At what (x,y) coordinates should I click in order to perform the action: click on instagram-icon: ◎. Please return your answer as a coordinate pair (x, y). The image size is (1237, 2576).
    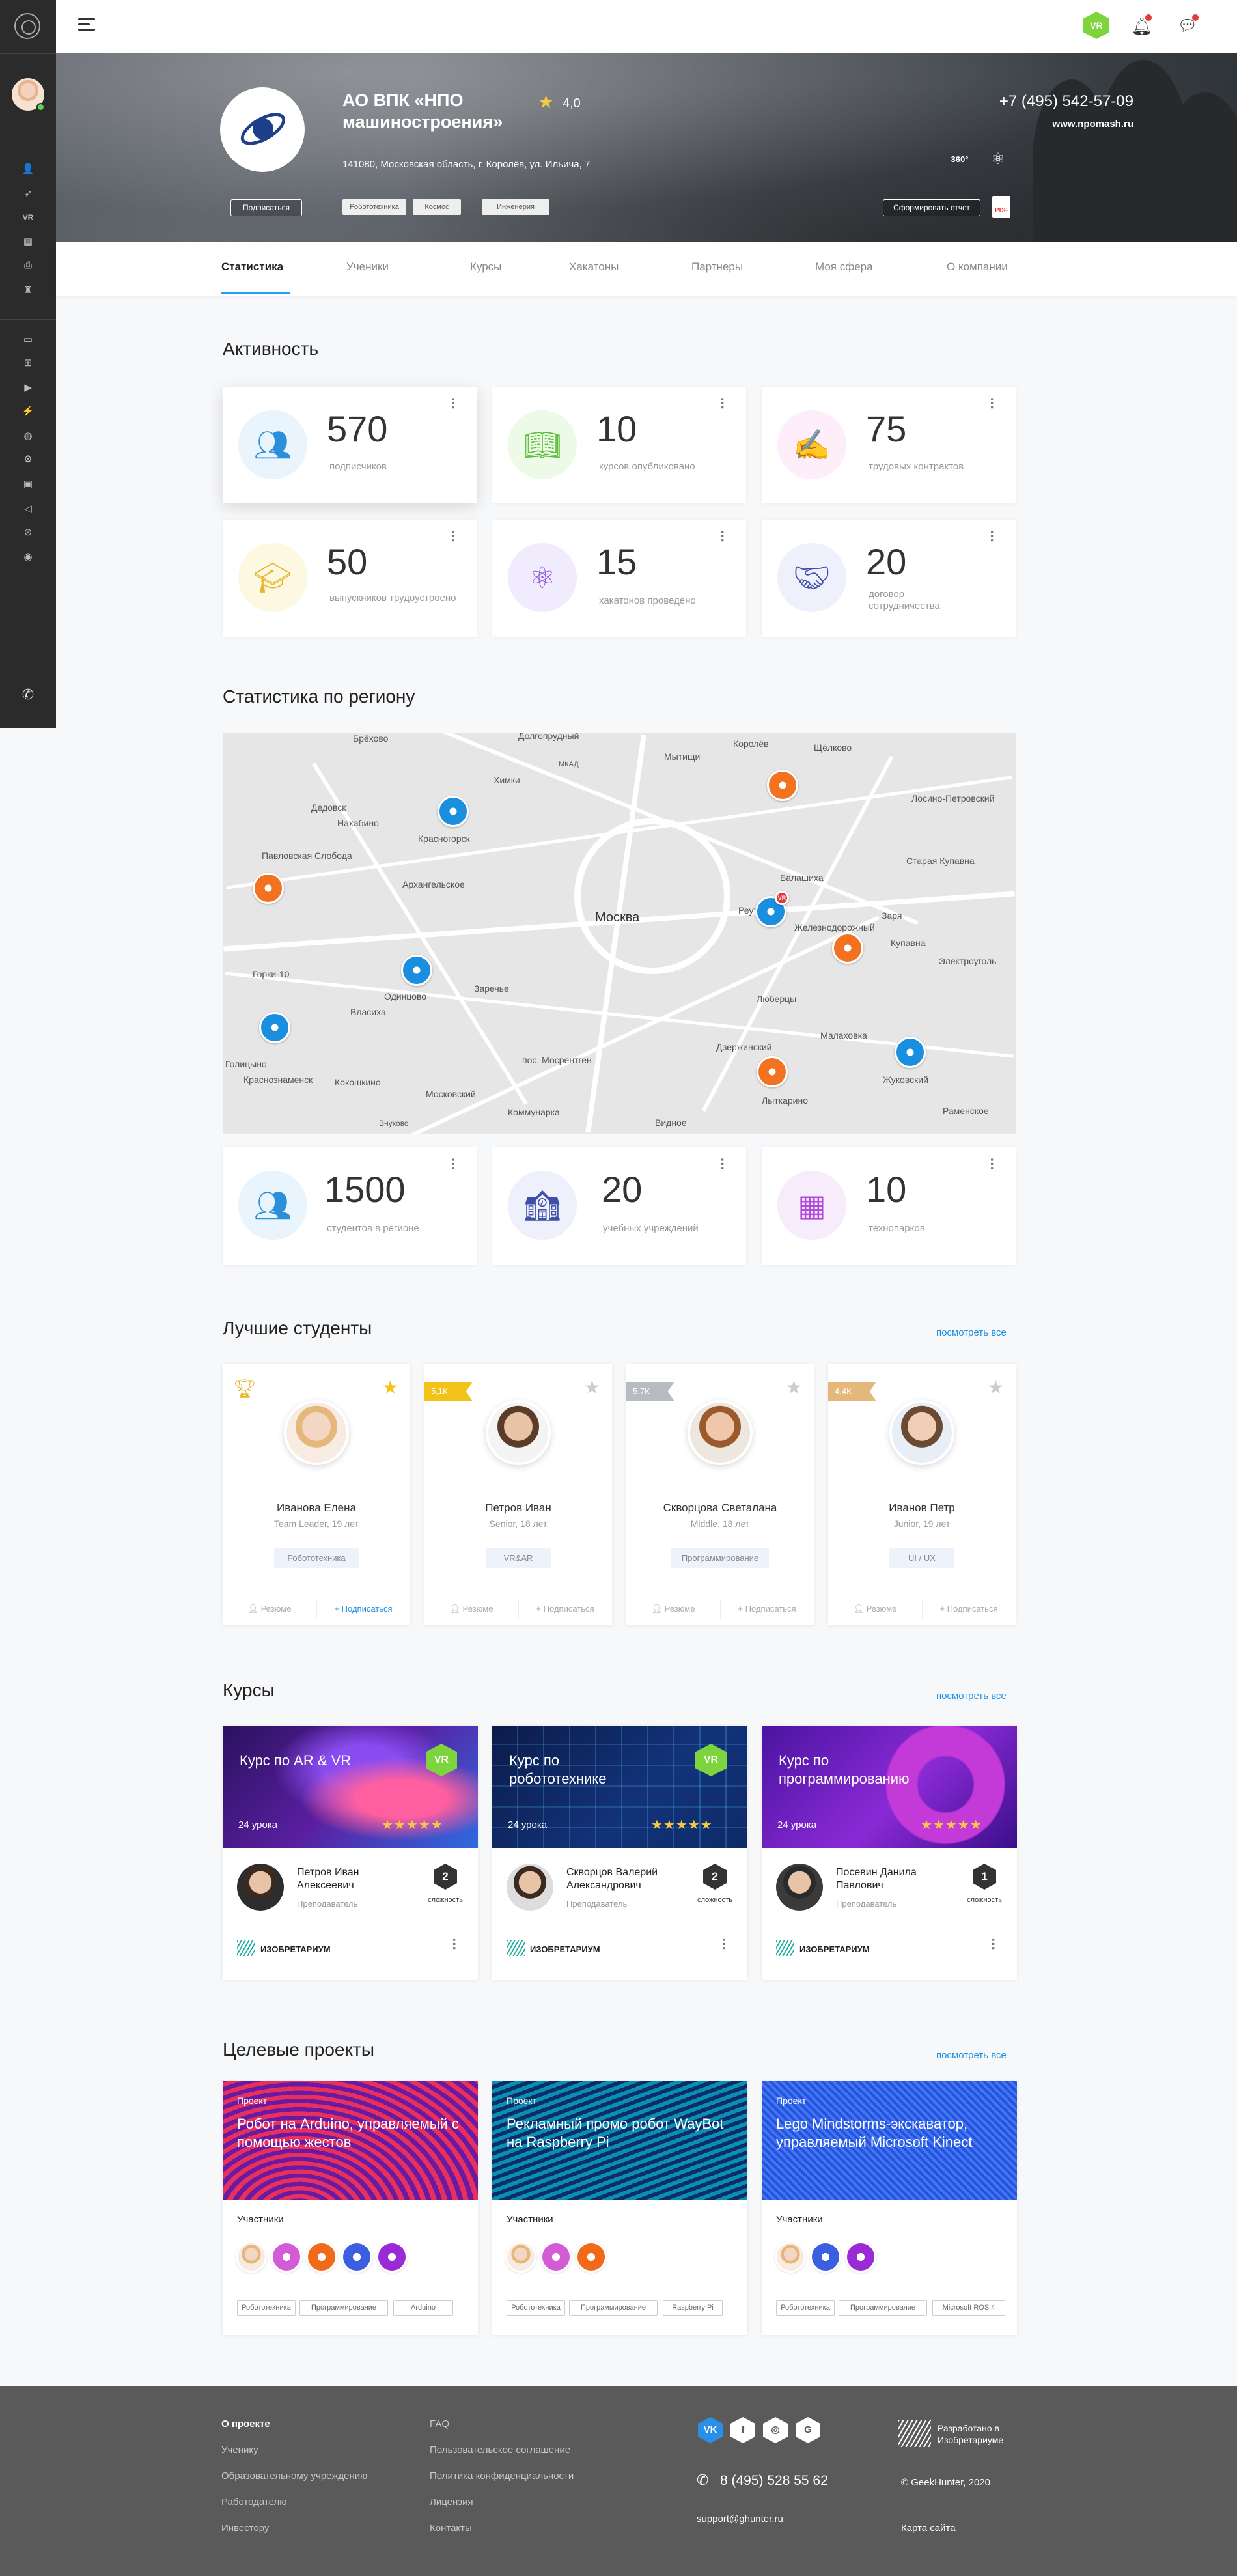
    Looking at the image, I should click on (775, 2430).